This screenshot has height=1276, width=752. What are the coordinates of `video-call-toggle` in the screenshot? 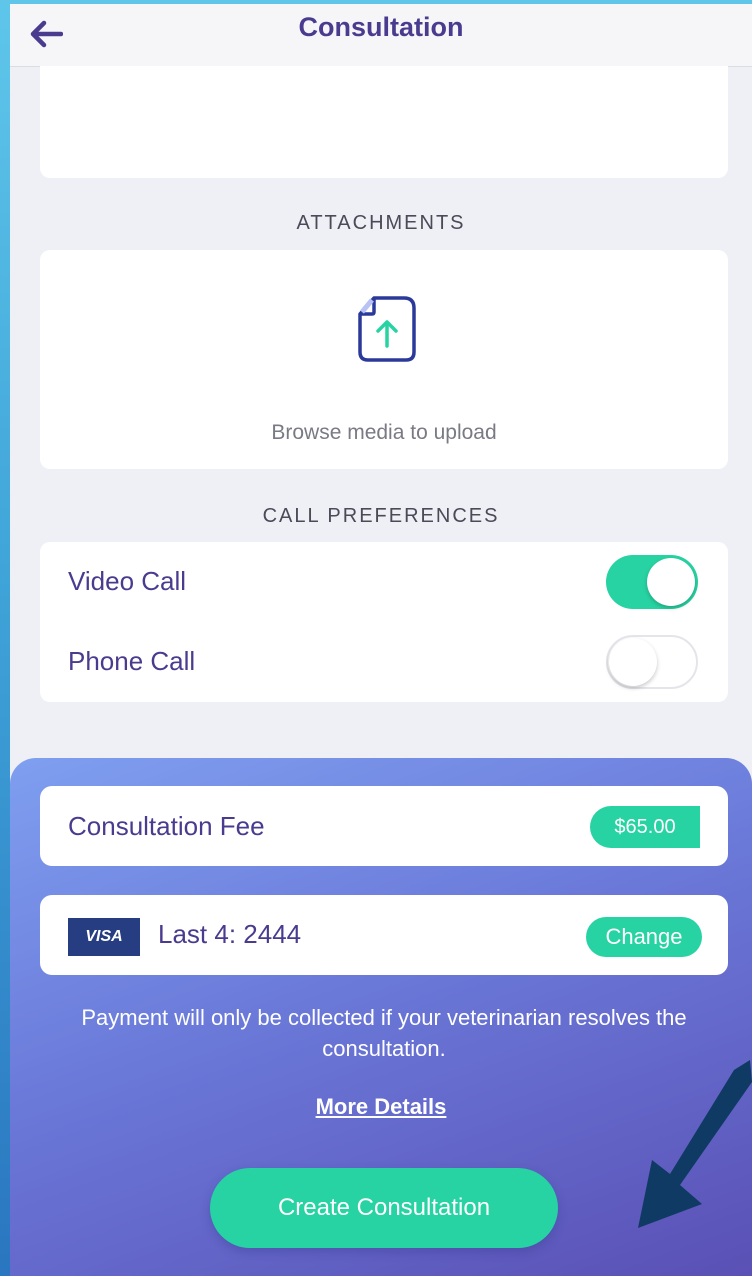 It's located at (652, 582).